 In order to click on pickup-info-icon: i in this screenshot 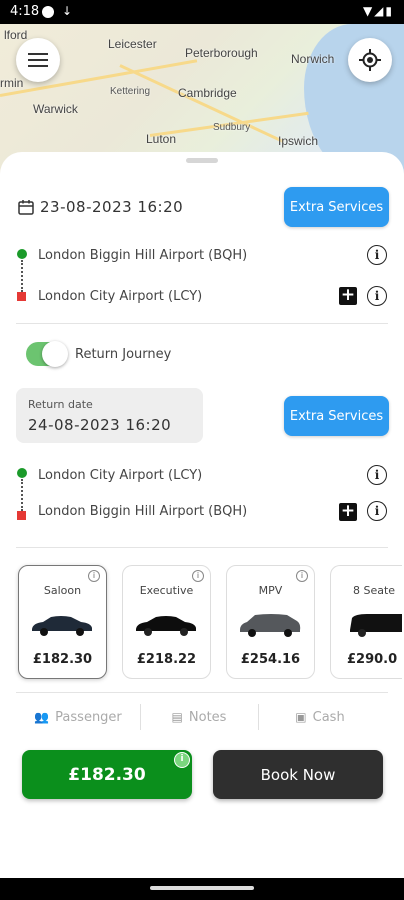, I will do `click(377, 255)`.